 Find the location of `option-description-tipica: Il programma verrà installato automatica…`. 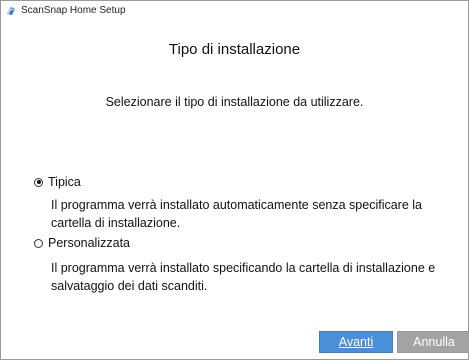

option-description-tipica: Il programma verrà installato automatica… is located at coordinates (251, 214).